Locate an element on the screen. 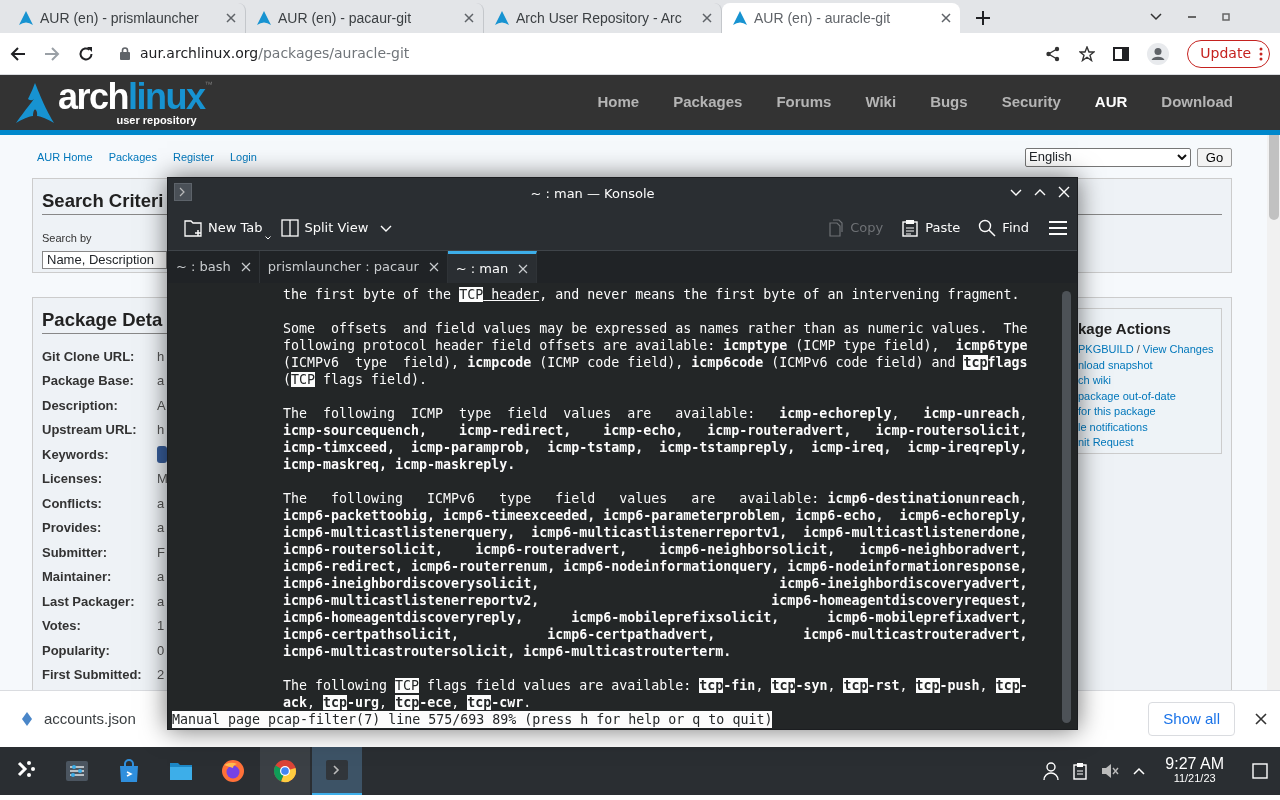 This screenshot has width=1280, height=800. browser-icon is located at coordinates (285, 771).